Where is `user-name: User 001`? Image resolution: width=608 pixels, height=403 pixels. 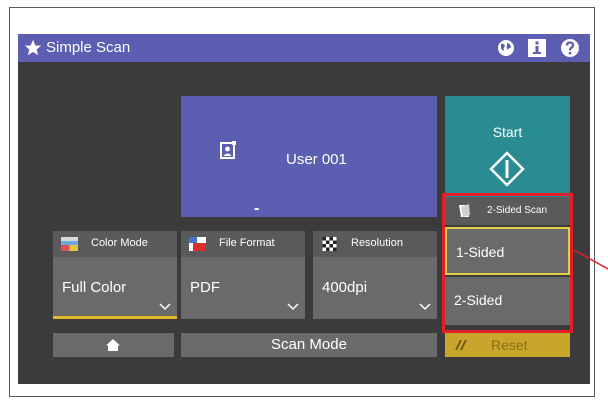
user-name: User 001 is located at coordinates (316, 159).